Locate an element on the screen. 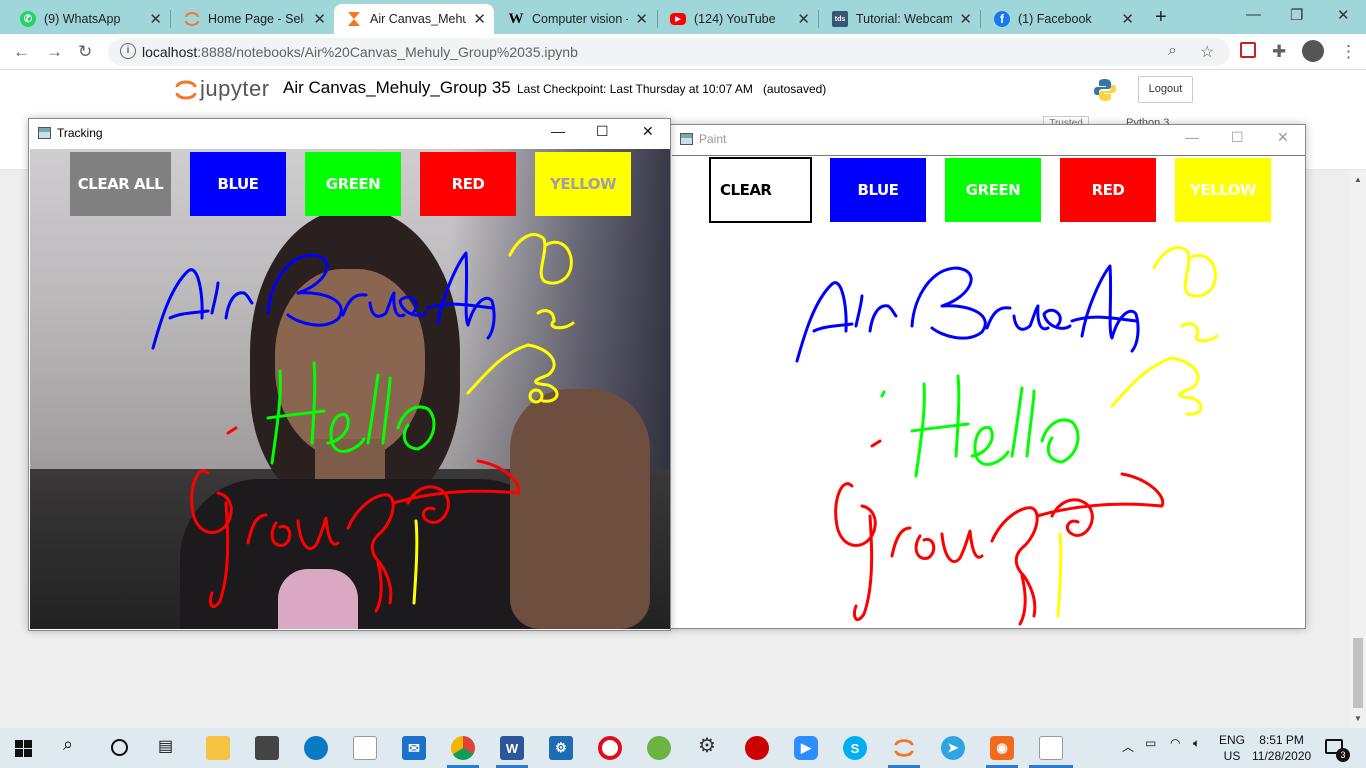 This screenshot has width=1366, height=768. yellow-button: YELLOW is located at coordinates (583, 184).